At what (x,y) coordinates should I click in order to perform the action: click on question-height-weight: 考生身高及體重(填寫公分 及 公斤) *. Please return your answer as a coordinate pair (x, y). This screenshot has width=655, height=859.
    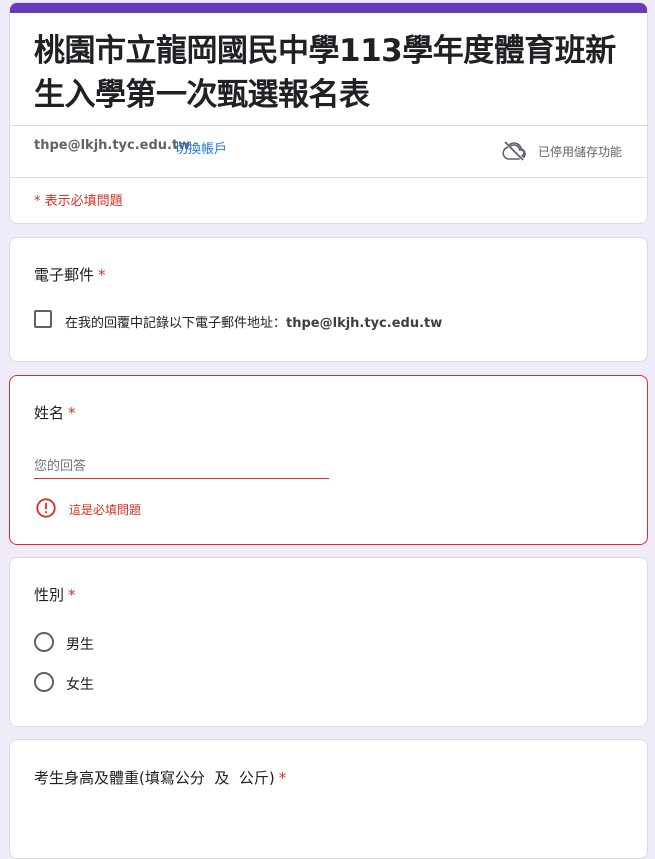
    Looking at the image, I should click on (328, 799).